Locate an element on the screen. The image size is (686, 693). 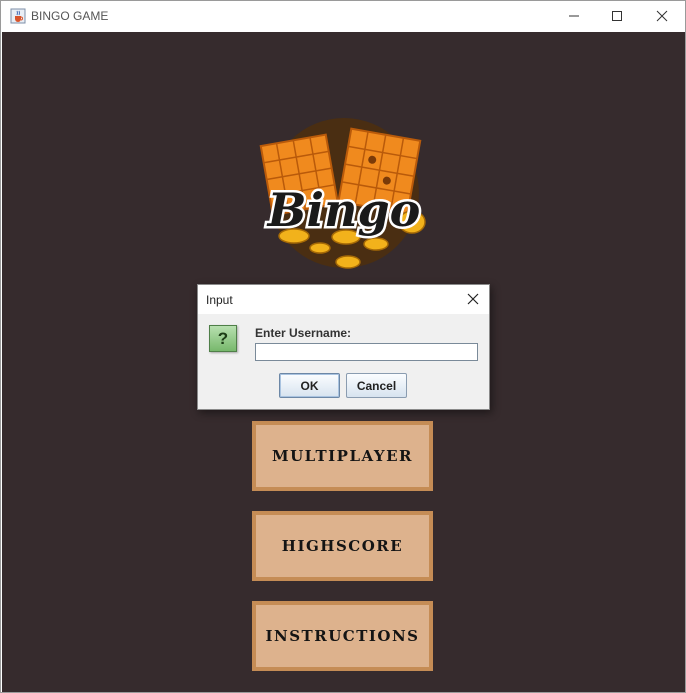
highscore-button: HIGHSCORE is located at coordinates (342, 546).